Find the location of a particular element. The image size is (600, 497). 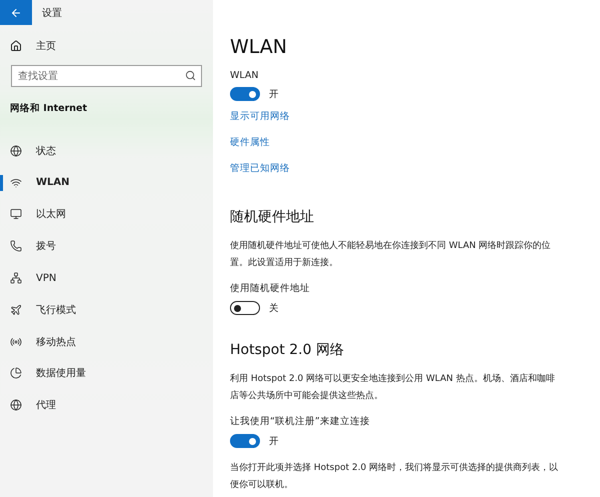

phone-icon is located at coordinates (16, 246).